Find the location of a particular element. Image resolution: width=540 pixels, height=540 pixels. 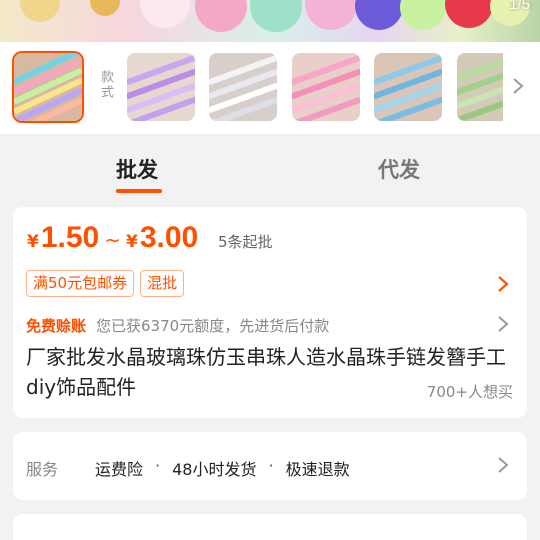

credit-offer: 免费赊账 您已获6370元额度，先进货后付款 is located at coordinates (177, 325).